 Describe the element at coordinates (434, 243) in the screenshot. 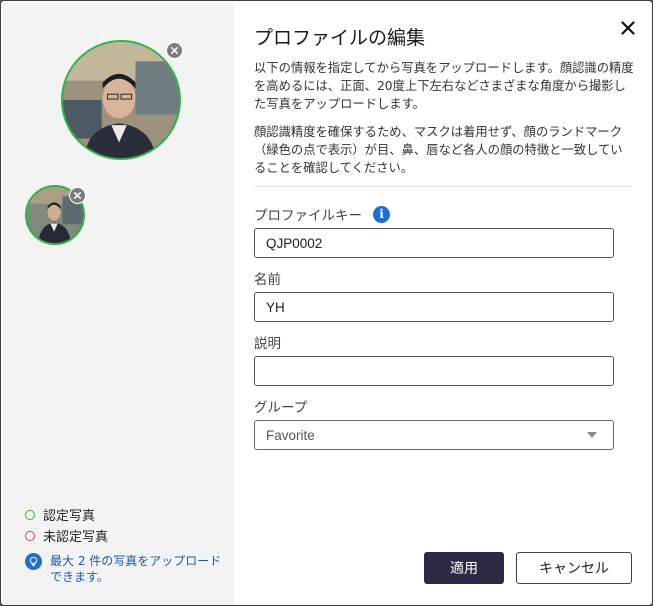

I see `profile-key-input: QJP0002` at that location.